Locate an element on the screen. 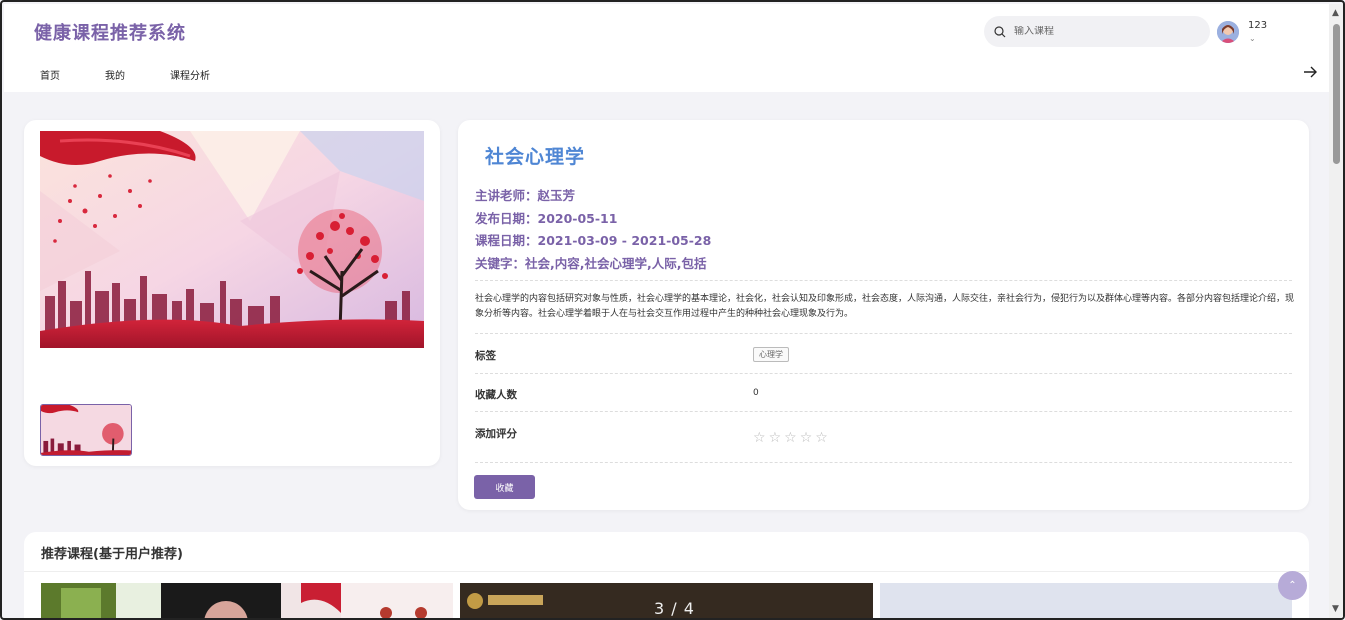 The height and width of the screenshot is (620, 1345). top-header: 健康课程推荐系统 123 ⌄ 首页 我的 课程分析 is located at coordinates (666, 48).